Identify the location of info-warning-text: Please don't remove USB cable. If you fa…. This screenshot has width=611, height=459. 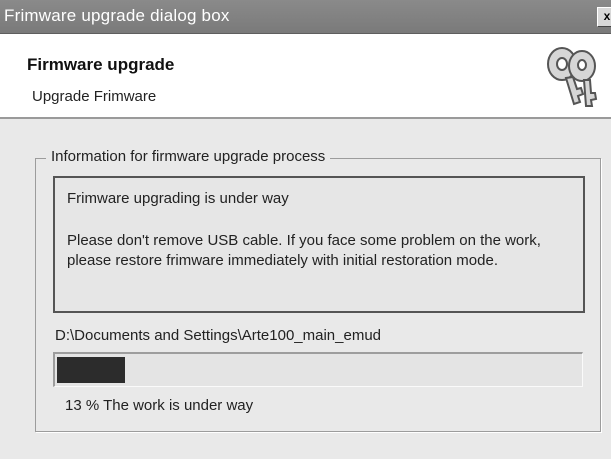
(304, 250).